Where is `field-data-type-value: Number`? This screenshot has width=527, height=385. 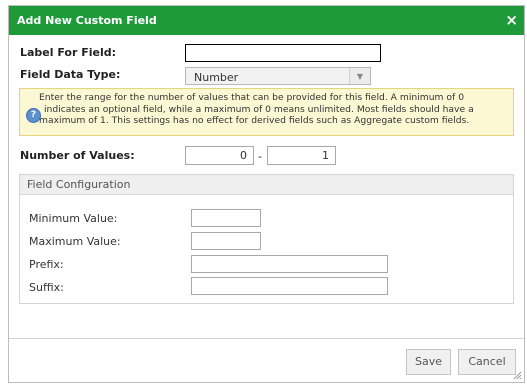
field-data-type-value: Number is located at coordinates (216, 77).